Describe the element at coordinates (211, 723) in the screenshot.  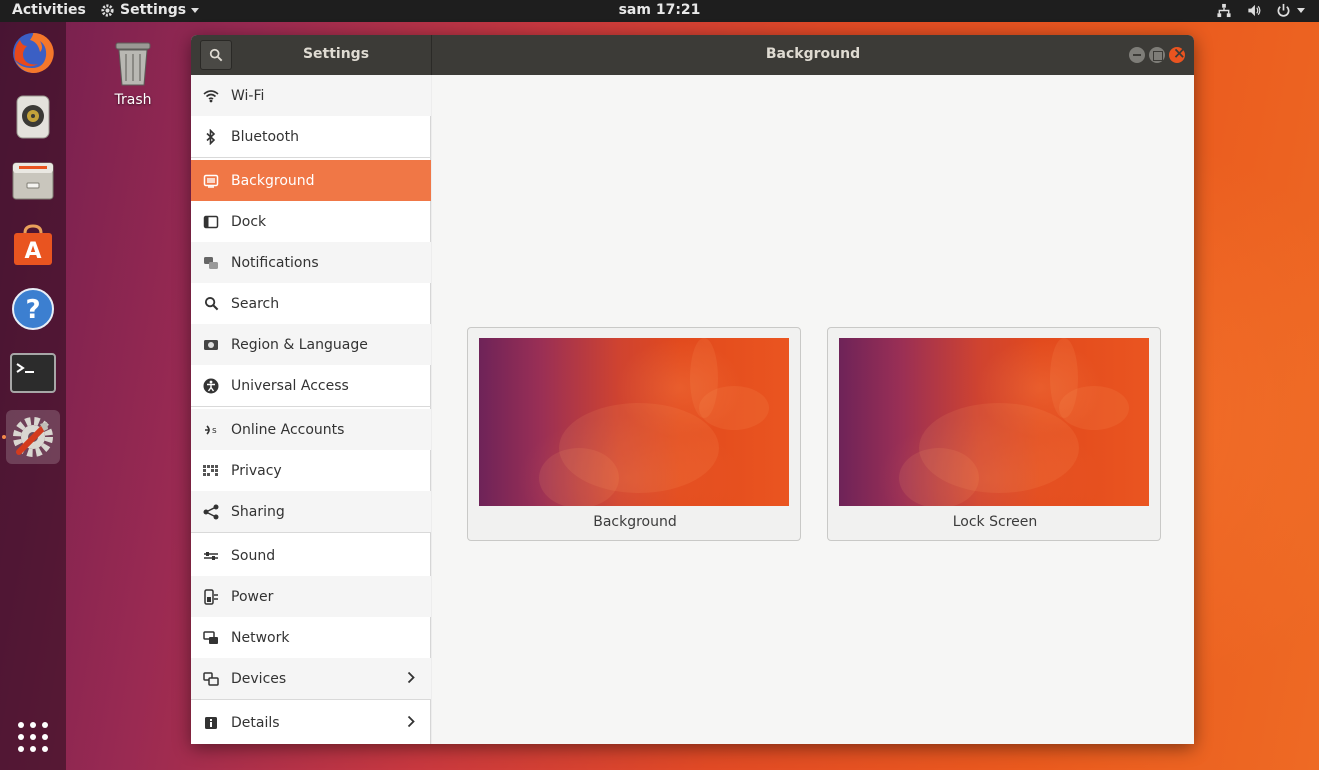
I see `details-icon` at that location.